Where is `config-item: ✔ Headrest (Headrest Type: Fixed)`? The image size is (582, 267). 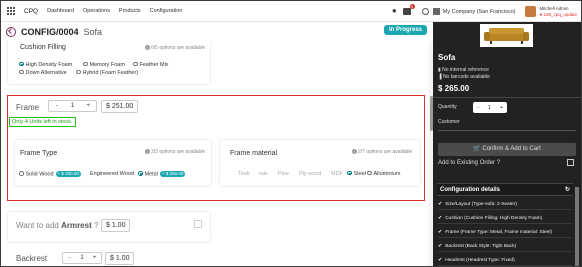
config-item: ✔ Headrest (Headrest Type: Fixed) is located at coordinates (504, 260).